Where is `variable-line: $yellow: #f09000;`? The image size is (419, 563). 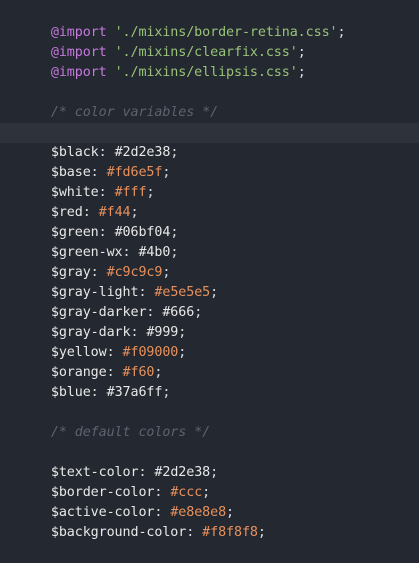 variable-line: $yellow: #f09000; is located at coordinates (209, 341).